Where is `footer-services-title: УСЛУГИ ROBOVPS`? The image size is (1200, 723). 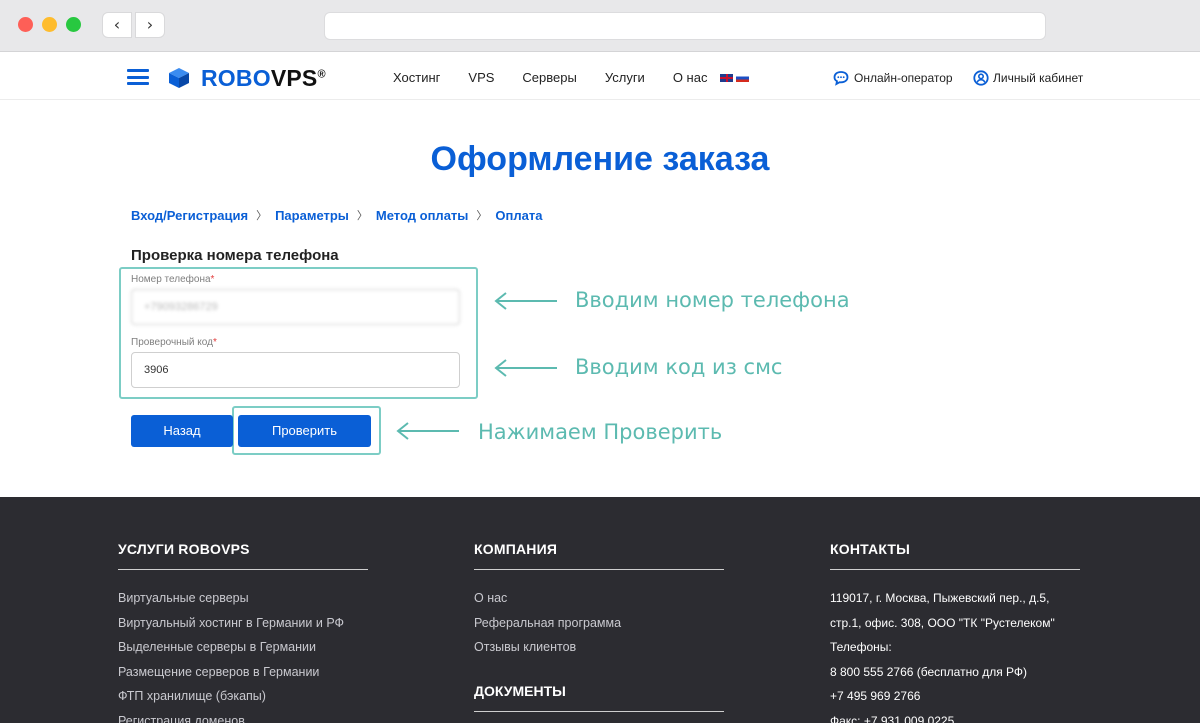 footer-services-title: УСЛУГИ ROBOVPS is located at coordinates (184, 549).